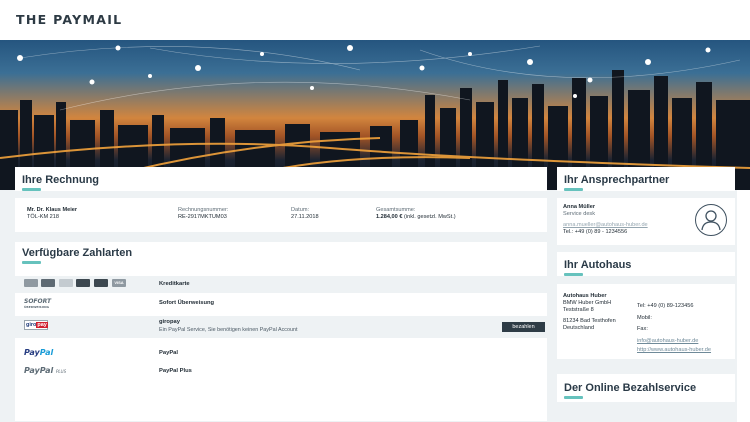 The image size is (750, 422). What do you see at coordinates (77, 253) in the screenshot?
I see `payment-title: Verfügbare Zahlarten` at bounding box center [77, 253].